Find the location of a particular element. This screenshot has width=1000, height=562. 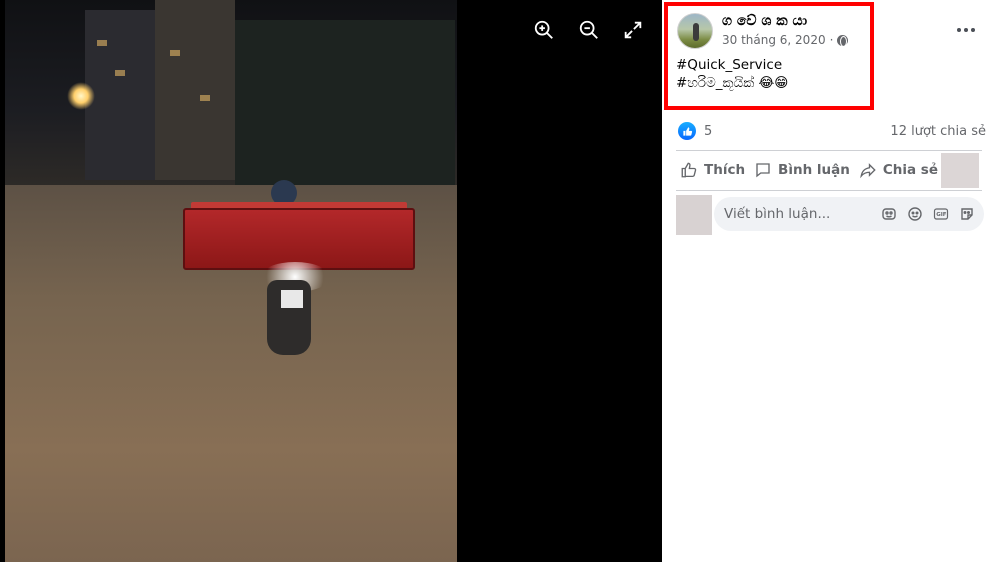

share-button: Chia sẻ is located at coordinates (898, 170).